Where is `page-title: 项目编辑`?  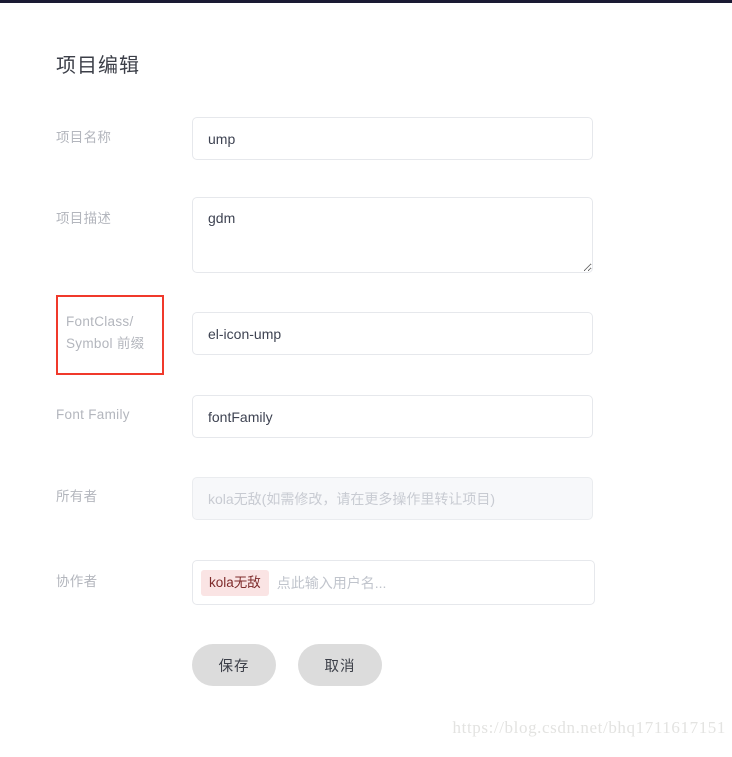
page-title: 项目编辑 is located at coordinates (98, 66).